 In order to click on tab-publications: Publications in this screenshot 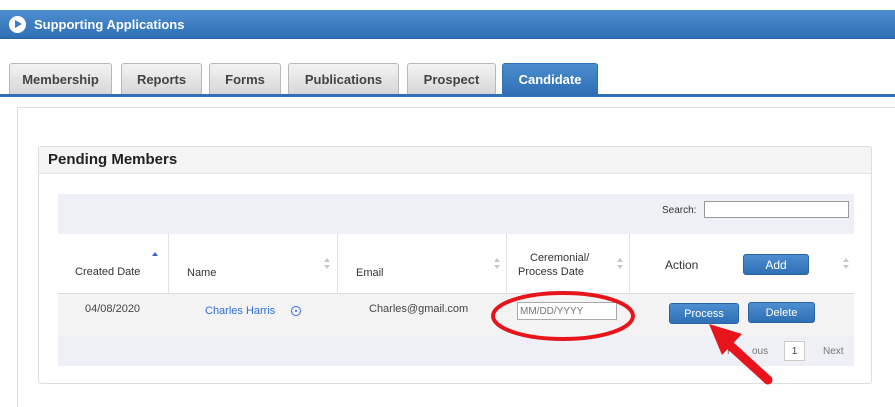, I will do `click(343, 78)`.